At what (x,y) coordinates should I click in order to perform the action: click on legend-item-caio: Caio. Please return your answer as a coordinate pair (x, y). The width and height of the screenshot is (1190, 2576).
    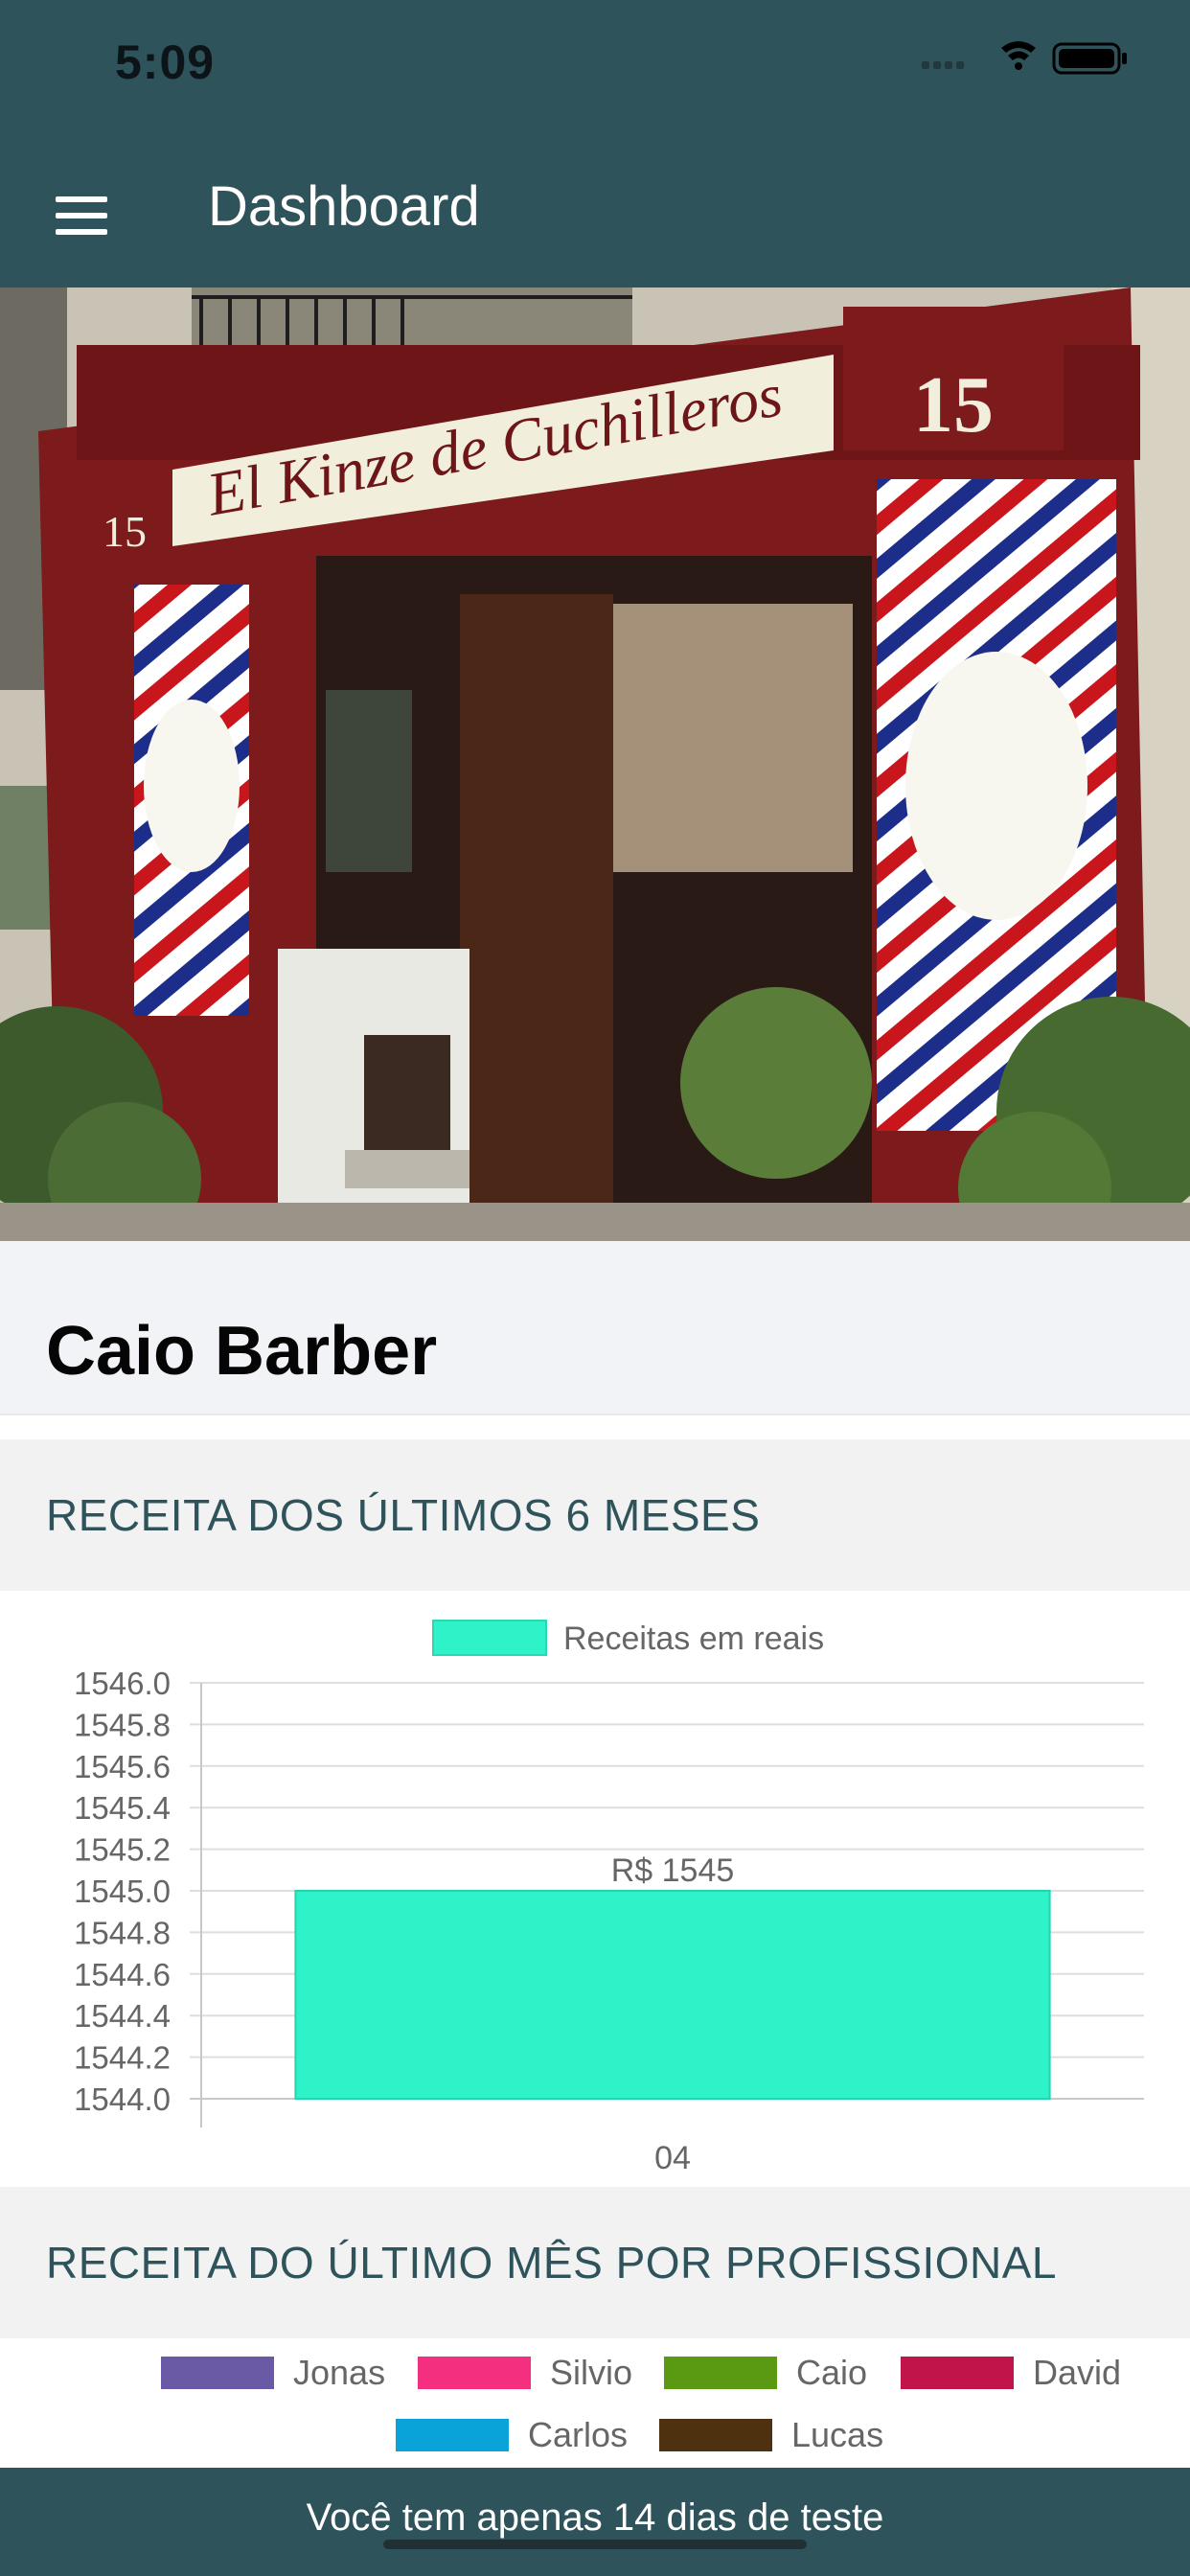
    Looking at the image, I should click on (766, 2372).